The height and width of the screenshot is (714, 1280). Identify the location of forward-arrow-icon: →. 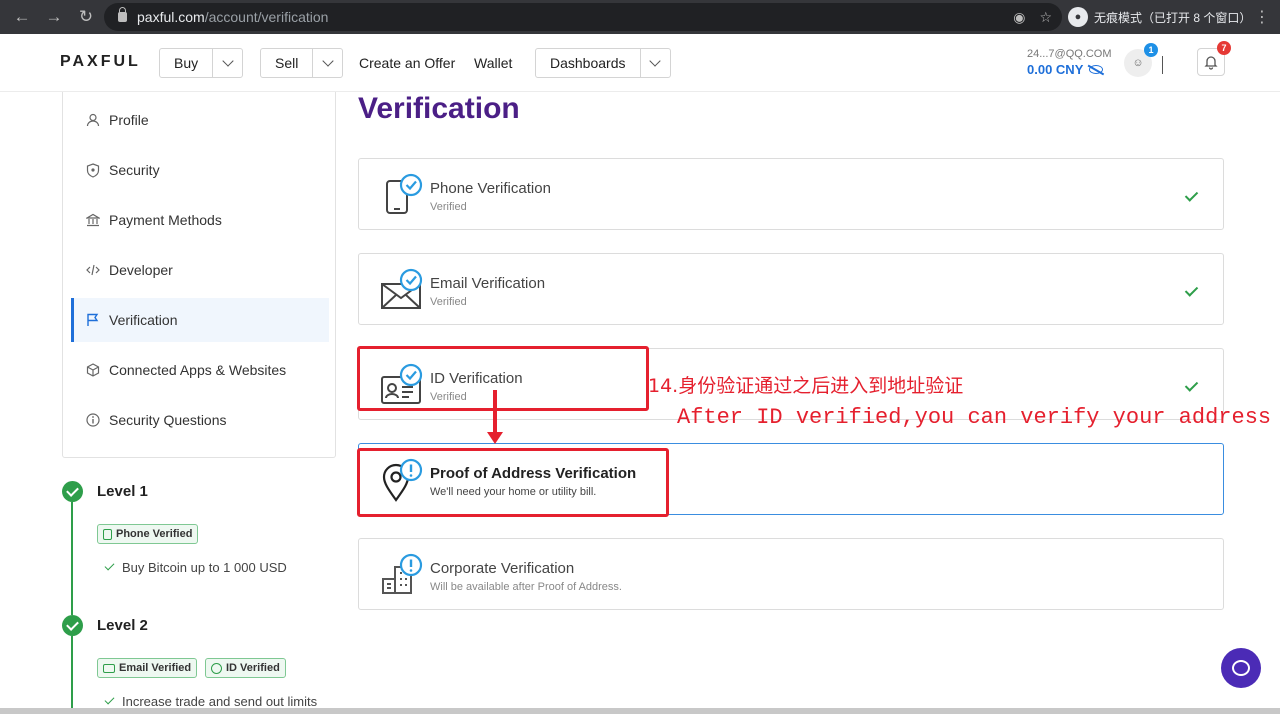
(54, 17).